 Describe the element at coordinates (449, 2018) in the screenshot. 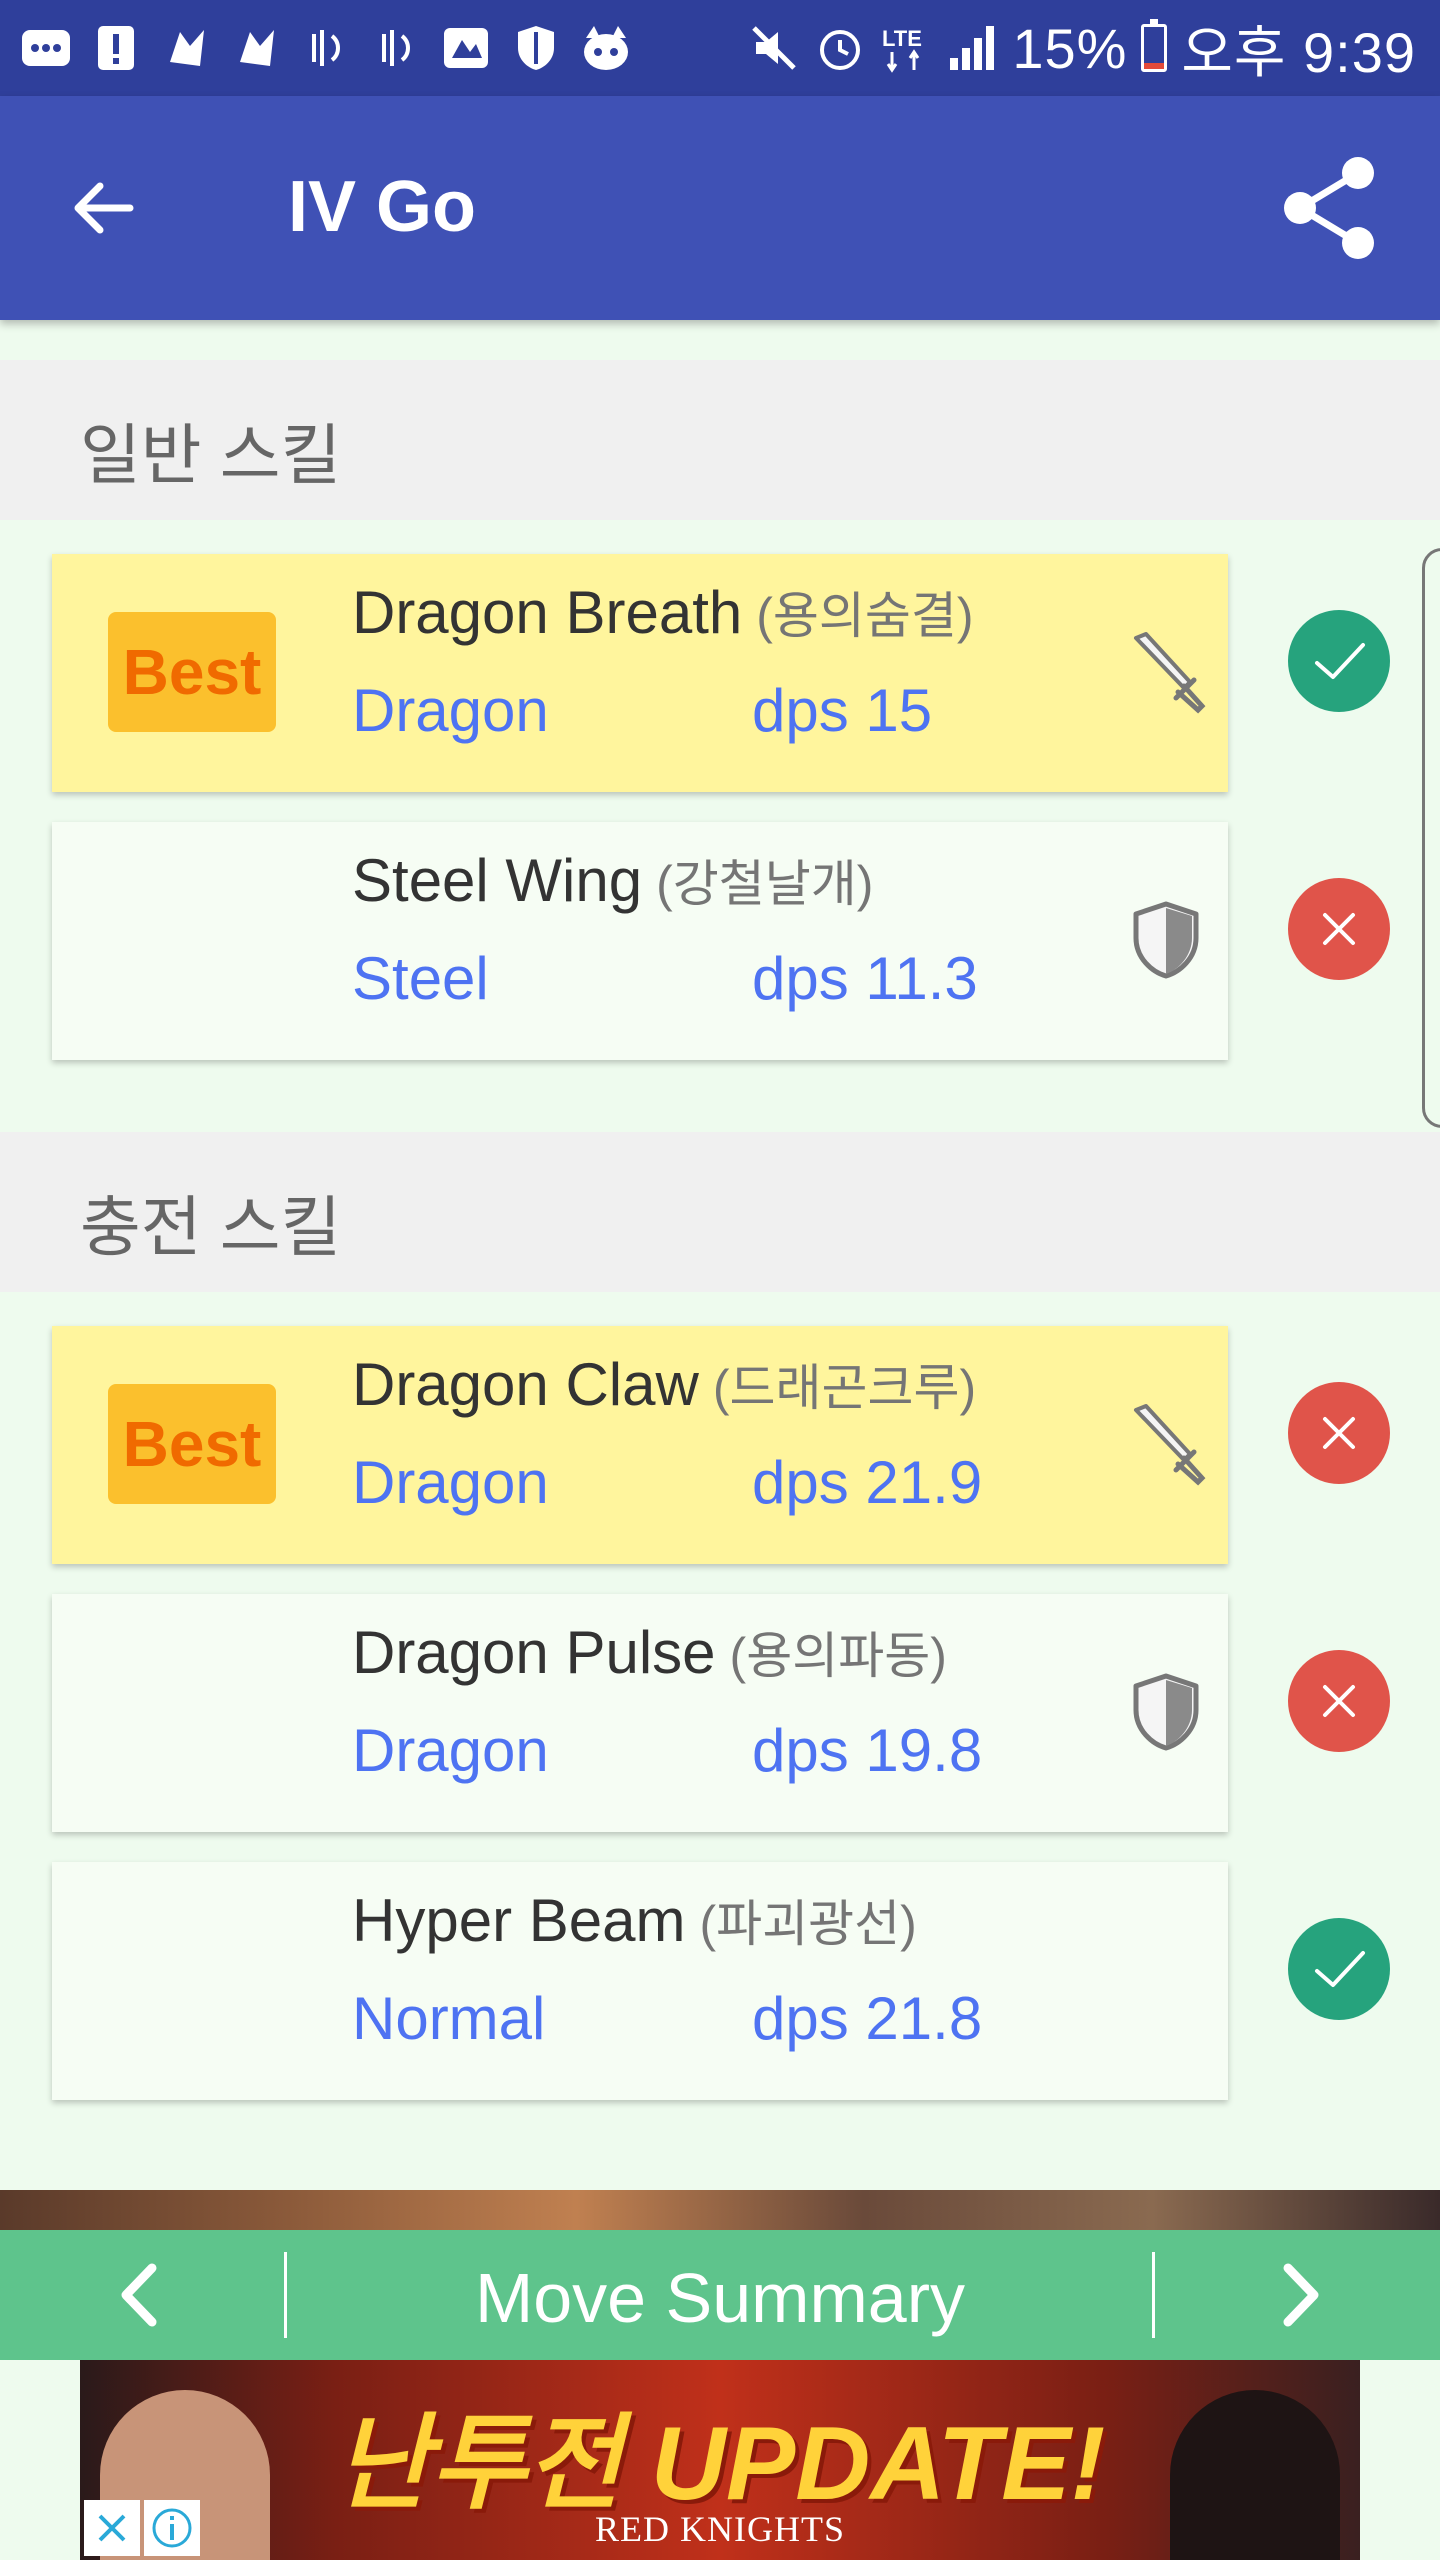

I see `move-type: Normal` at that location.